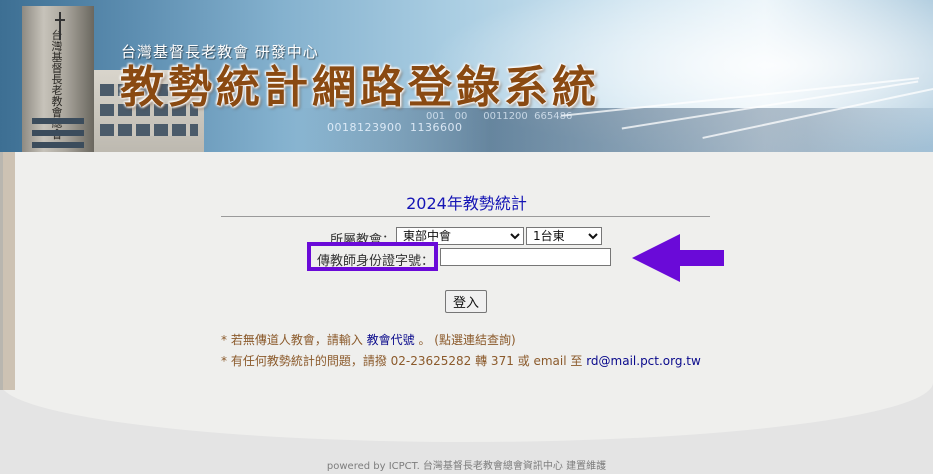  What do you see at coordinates (465, 216) in the screenshot?
I see `heading-divider` at bounding box center [465, 216].